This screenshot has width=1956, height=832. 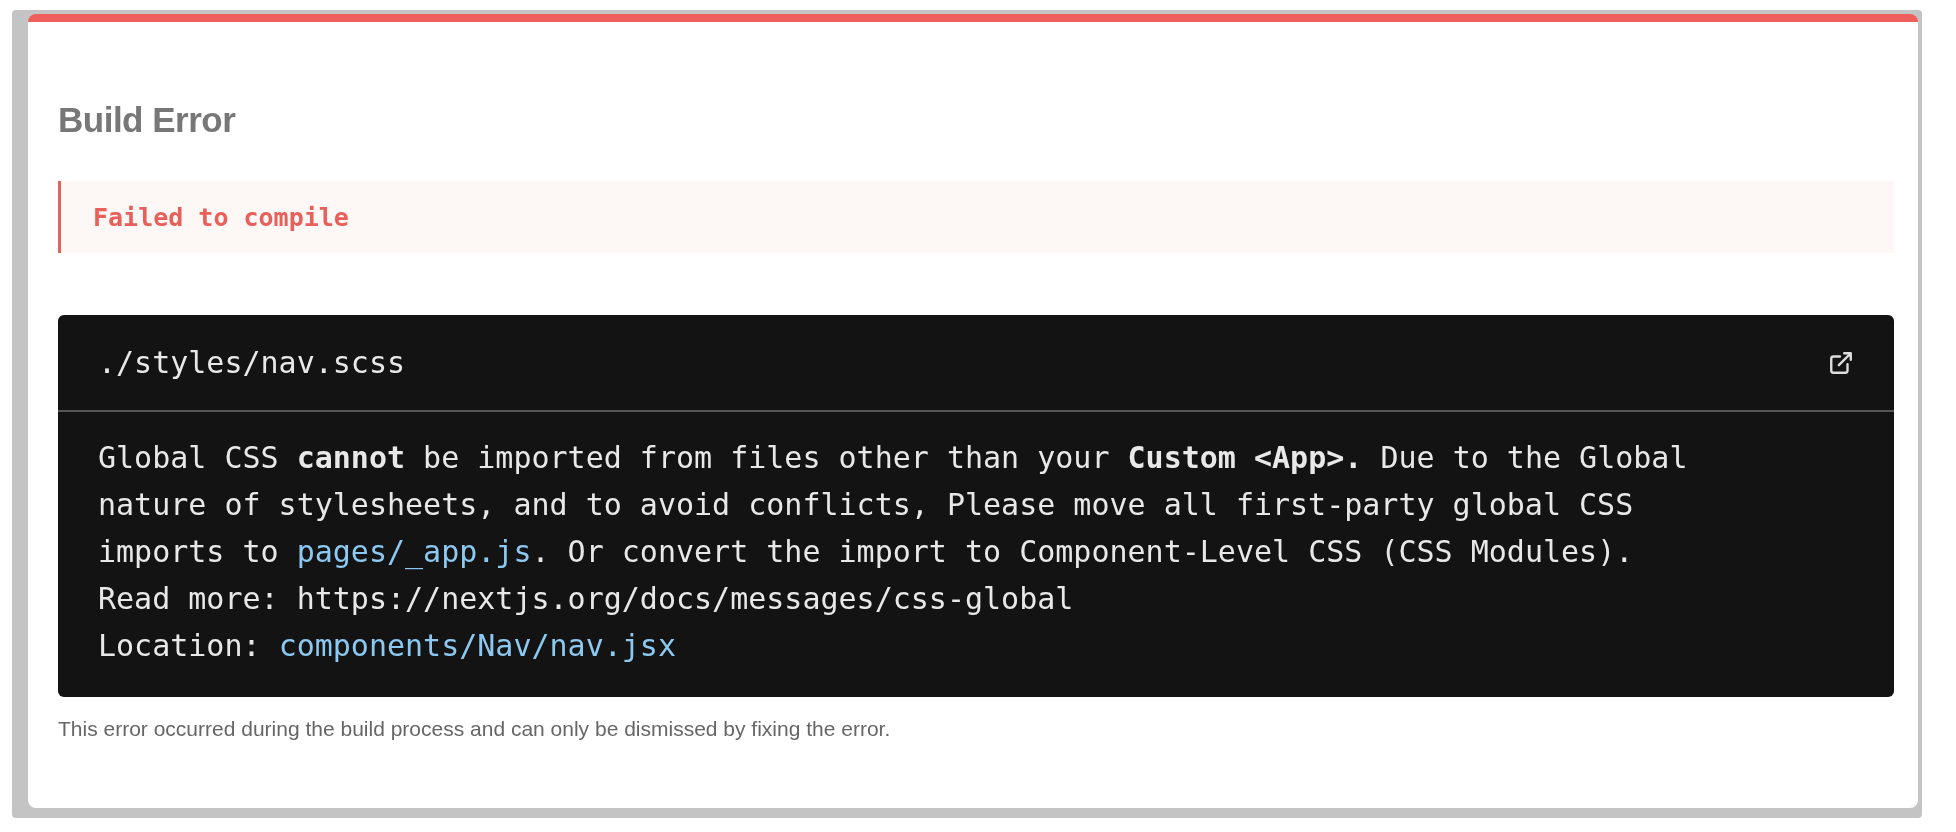 I want to click on dialog-title: Build Error, so click(x=147, y=119).